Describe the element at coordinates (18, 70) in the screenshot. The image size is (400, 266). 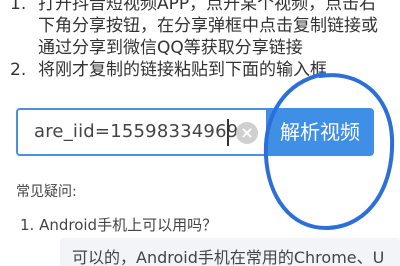
I see `step-number: 2.` at that location.